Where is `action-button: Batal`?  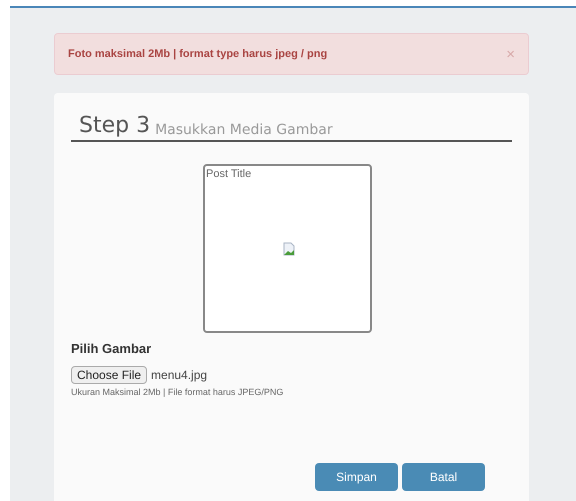
action-button: Batal is located at coordinates (443, 477).